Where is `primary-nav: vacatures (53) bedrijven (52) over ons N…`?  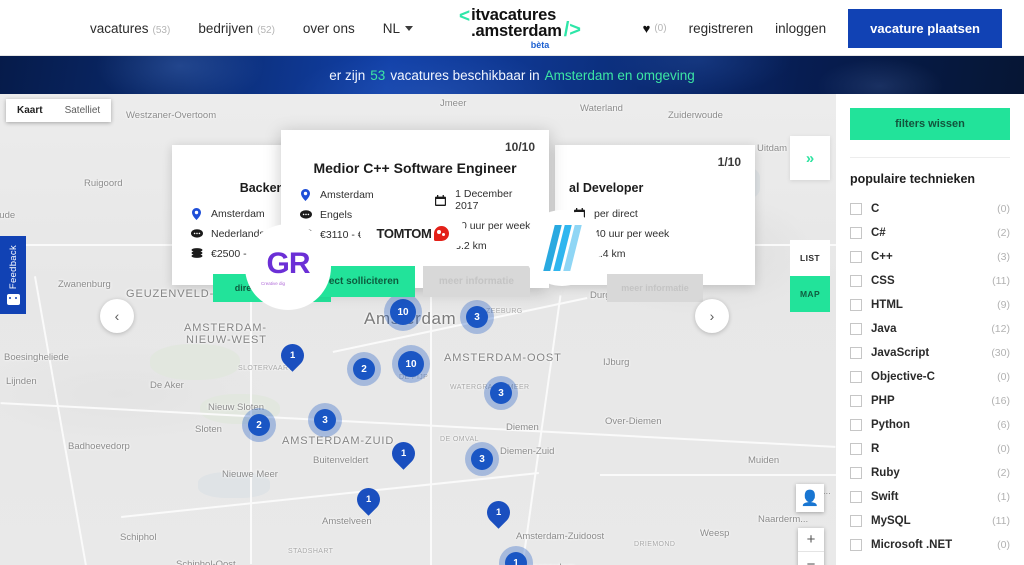 primary-nav: vacatures (53) bedrijven (52) over ons N… is located at coordinates (251, 28).